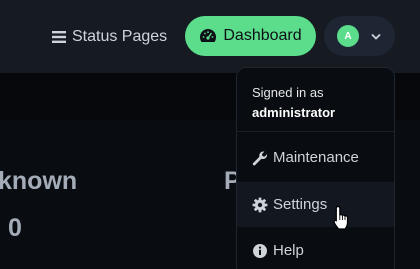  Describe the element at coordinates (288, 250) in the screenshot. I see `menu-item-label: Help` at that location.